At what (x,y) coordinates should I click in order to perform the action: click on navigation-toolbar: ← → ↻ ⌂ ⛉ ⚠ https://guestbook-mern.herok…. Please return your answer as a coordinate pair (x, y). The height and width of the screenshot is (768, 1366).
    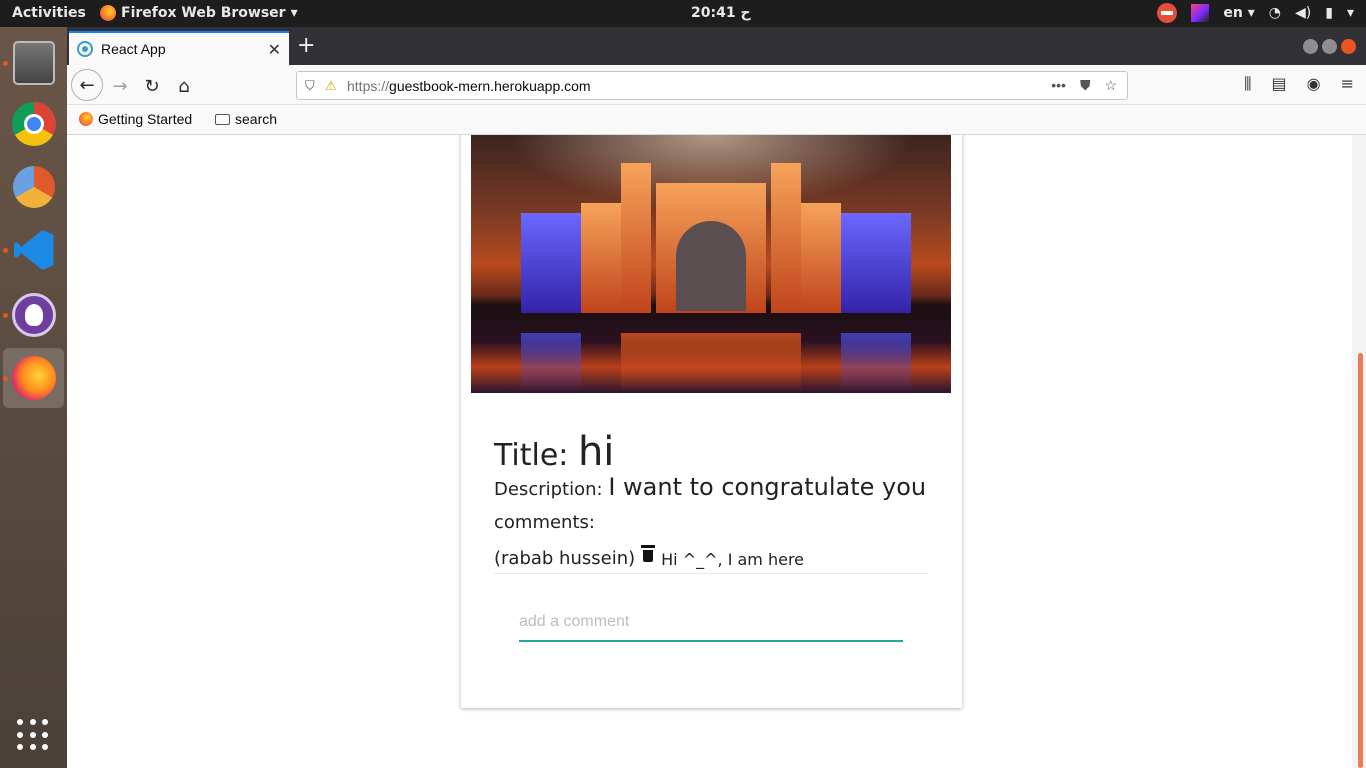
    Looking at the image, I should click on (716, 85).